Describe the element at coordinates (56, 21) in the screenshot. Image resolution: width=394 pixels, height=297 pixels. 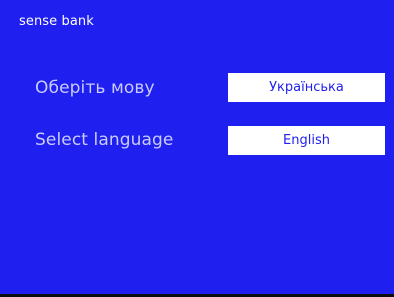
I see `brand-logo: sense bank` at that location.